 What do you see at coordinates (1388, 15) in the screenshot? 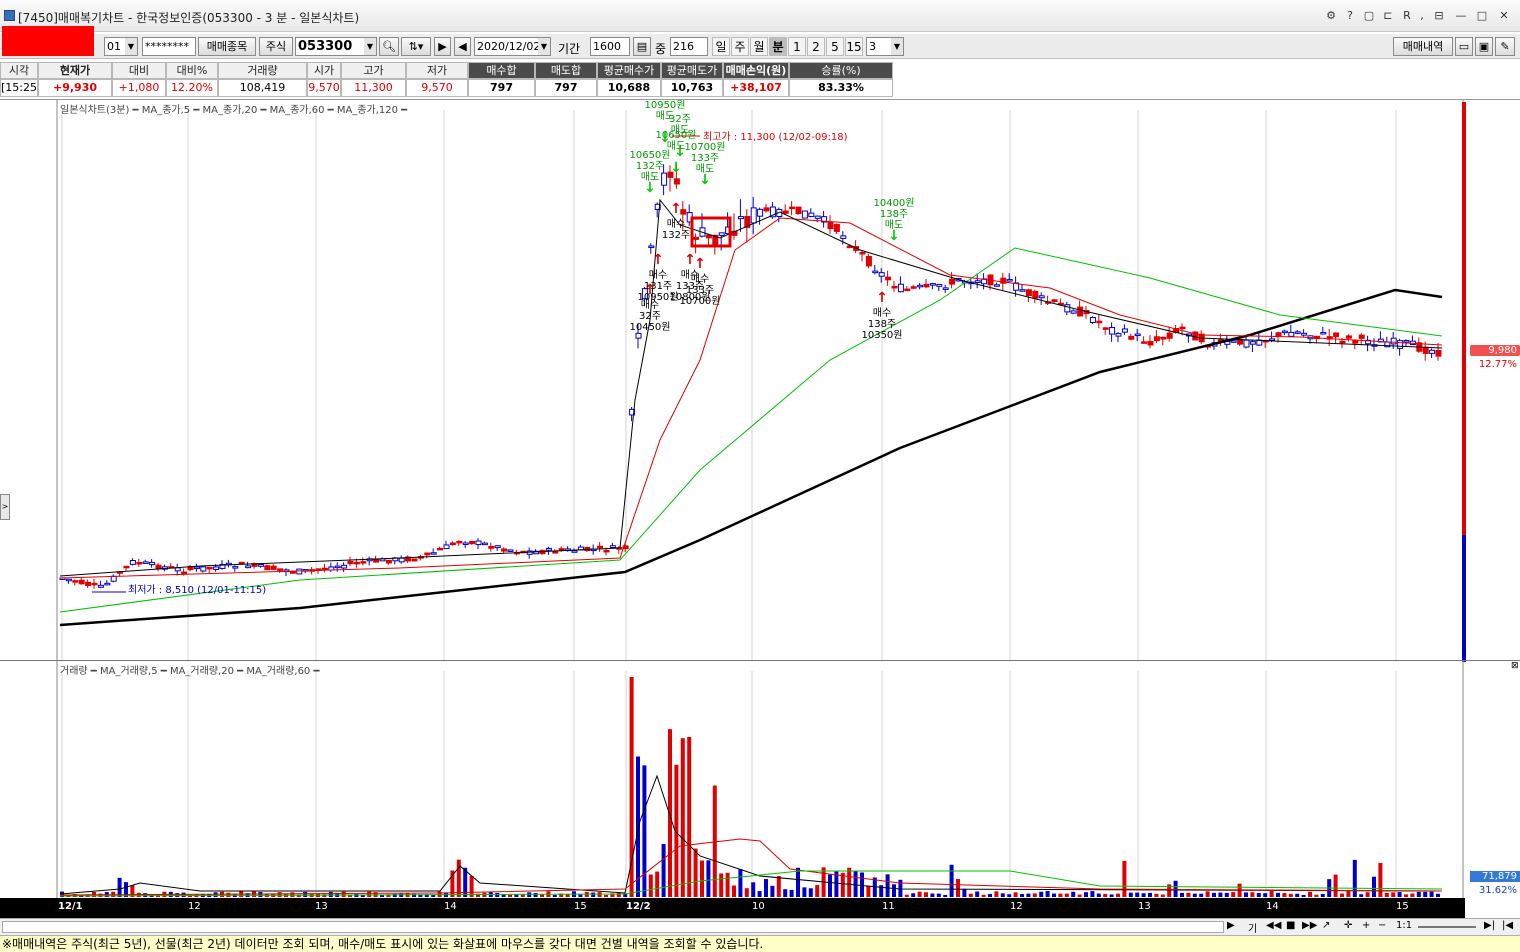
I see `link-icon: ⊏` at bounding box center [1388, 15].